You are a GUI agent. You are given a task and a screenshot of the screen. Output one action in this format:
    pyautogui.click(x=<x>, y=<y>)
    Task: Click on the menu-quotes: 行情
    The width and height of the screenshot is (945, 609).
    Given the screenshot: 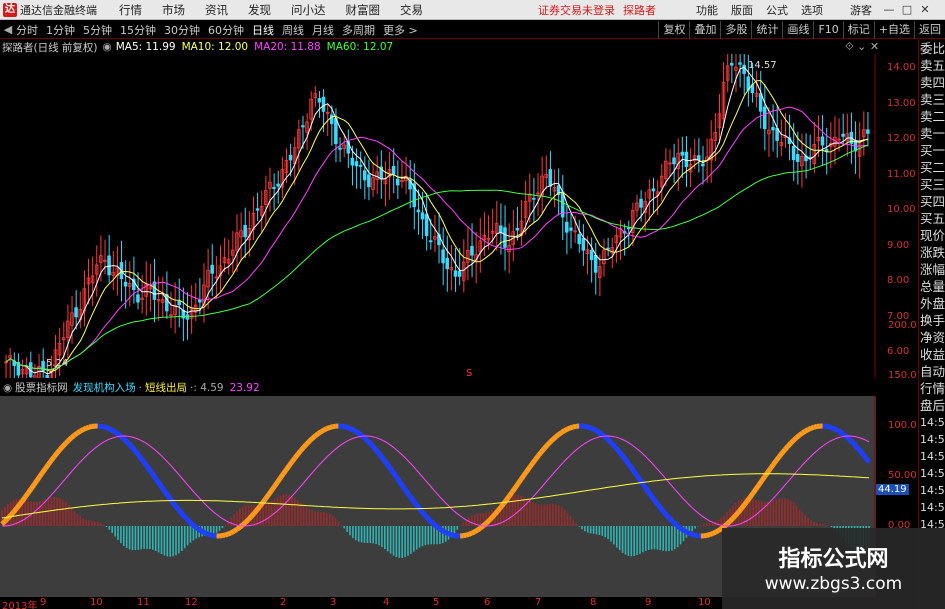 What is the action you would take?
    pyautogui.click(x=130, y=10)
    